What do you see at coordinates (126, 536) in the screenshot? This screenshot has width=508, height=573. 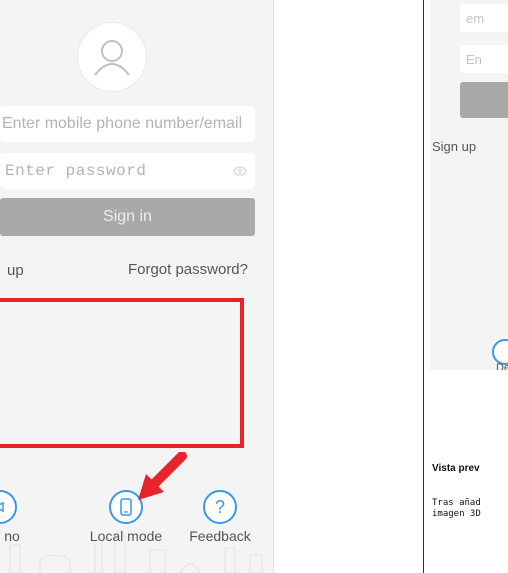 I see `local-mode-label: Local mode` at bounding box center [126, 536].